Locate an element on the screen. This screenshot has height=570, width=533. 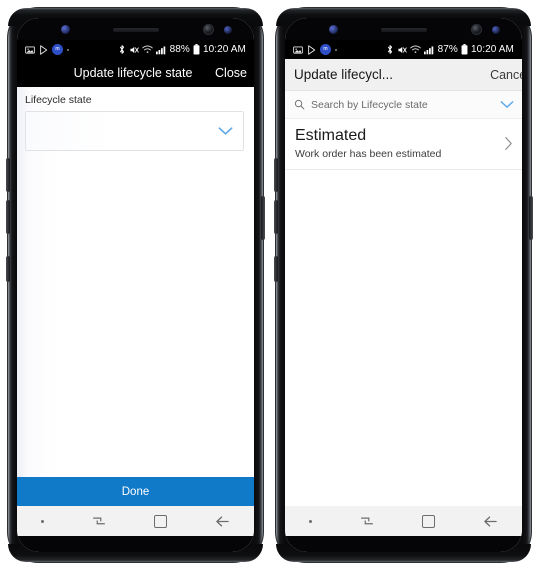
app-bar-right: Update lifecycl... Cancel is located at coordinates (403, 75).